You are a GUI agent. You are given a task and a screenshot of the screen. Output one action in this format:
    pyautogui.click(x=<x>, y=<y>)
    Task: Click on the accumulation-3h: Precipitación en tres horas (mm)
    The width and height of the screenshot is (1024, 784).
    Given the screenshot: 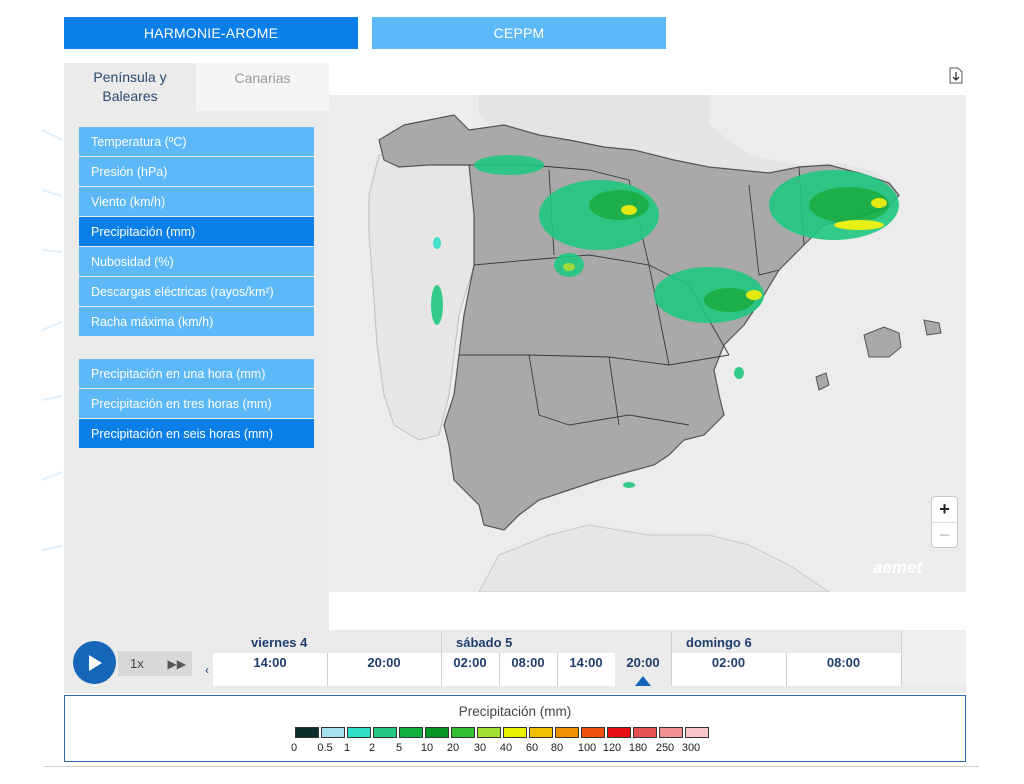 What is the action you would take?
    pyautogui.click(x=196, y=403)
    